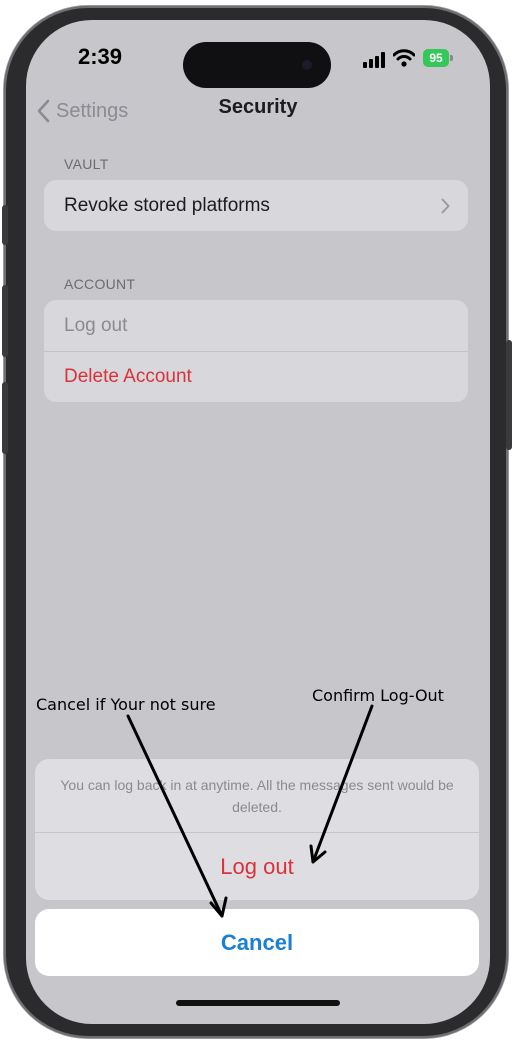  What do you see at coordinates (128, 376) in the screenshot?
I see `row-label: Delete Account` at bounding box center [128, 376].